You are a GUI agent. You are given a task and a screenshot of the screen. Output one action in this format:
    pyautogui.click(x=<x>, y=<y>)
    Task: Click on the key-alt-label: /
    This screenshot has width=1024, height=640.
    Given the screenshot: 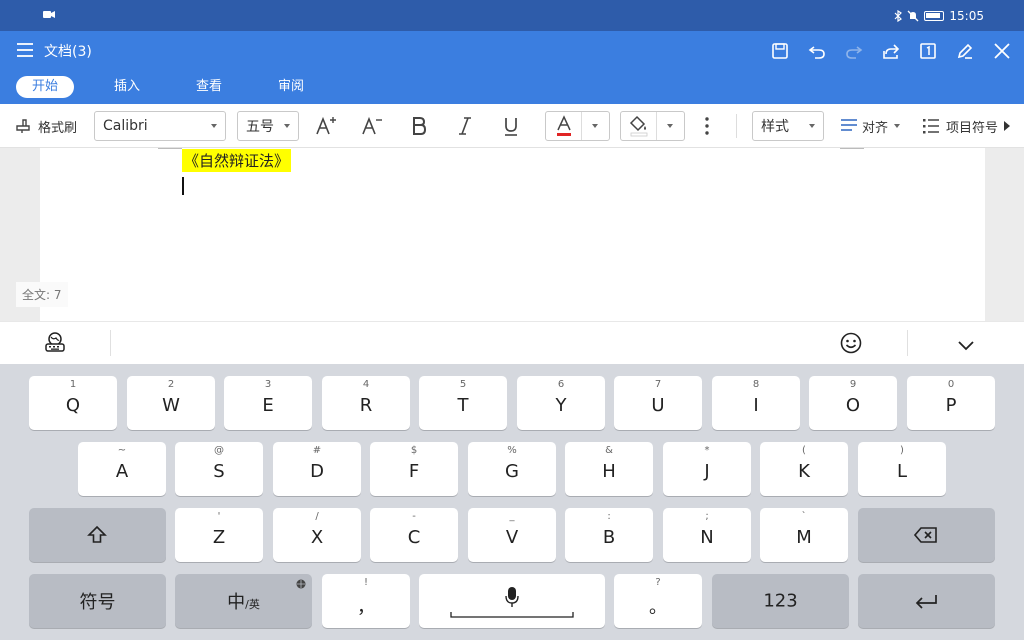 What is the action you would take?
    pyautogui.click(x=317, y=516)
    